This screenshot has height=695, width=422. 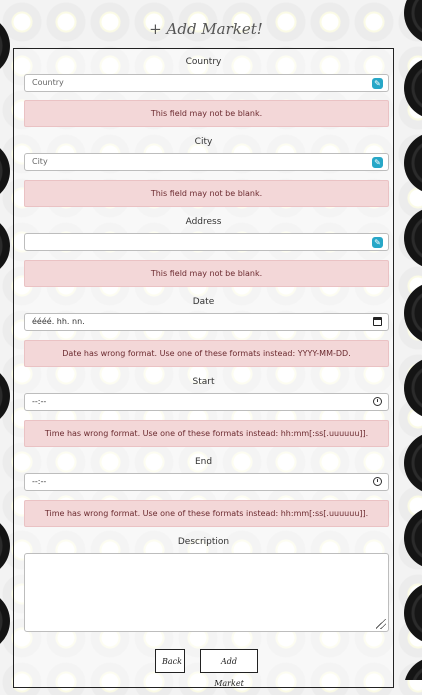 I want to click on end-label: End, so click(x=203, y=462).